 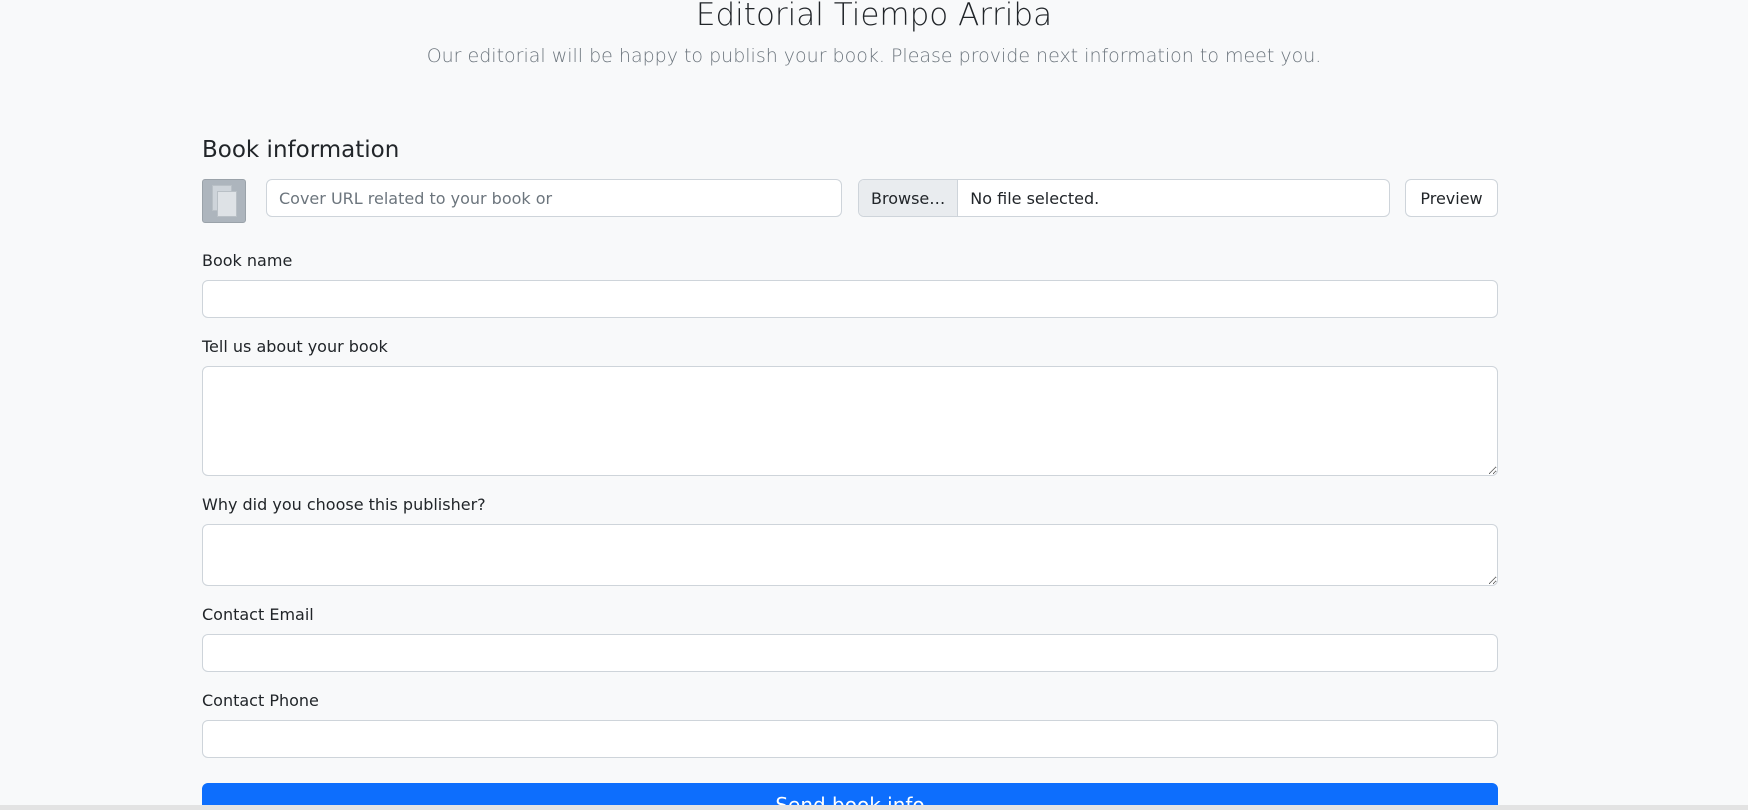 I want to click on cover-url-input, so click(x=554, y=198).